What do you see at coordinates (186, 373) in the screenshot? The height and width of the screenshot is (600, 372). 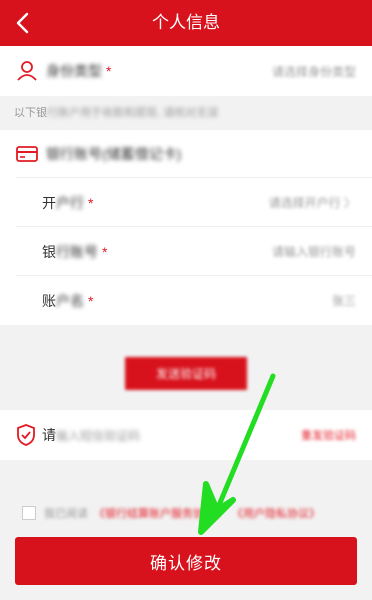 I see `send-code-button: 发送验证码` at bounding box center [186, 373].